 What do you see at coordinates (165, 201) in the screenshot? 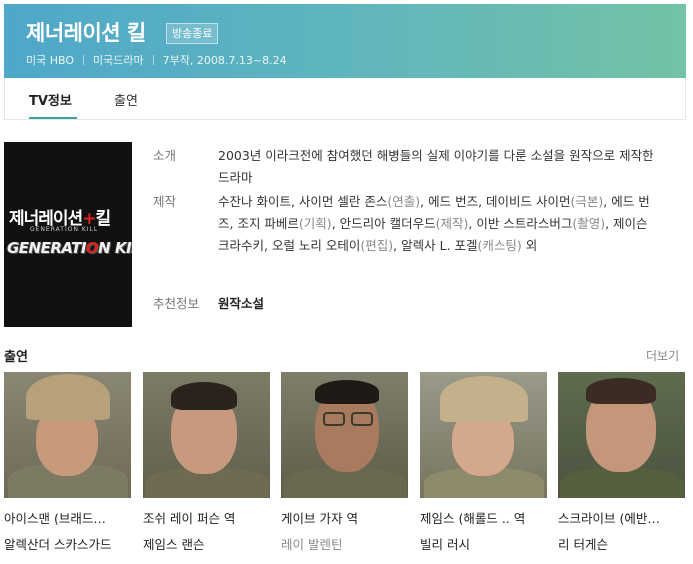
I see `production-label: 제작` at bounding box center [165, 201].